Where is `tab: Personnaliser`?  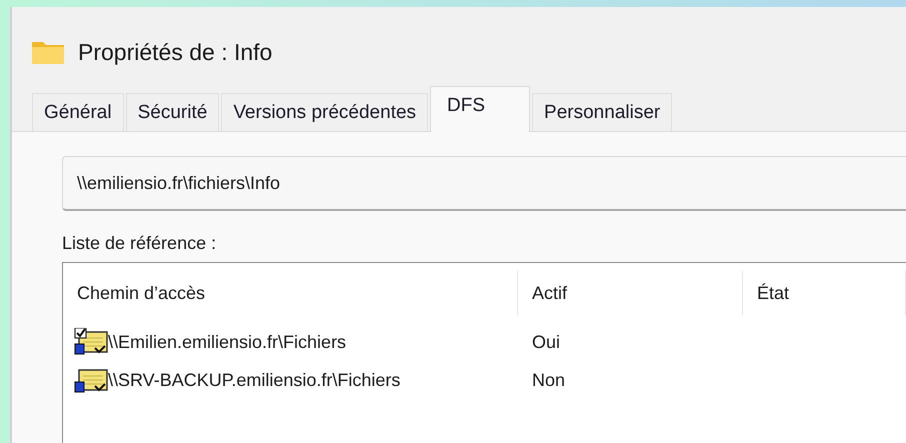 tab: Personnaliser is located at coordinates (602, 112).